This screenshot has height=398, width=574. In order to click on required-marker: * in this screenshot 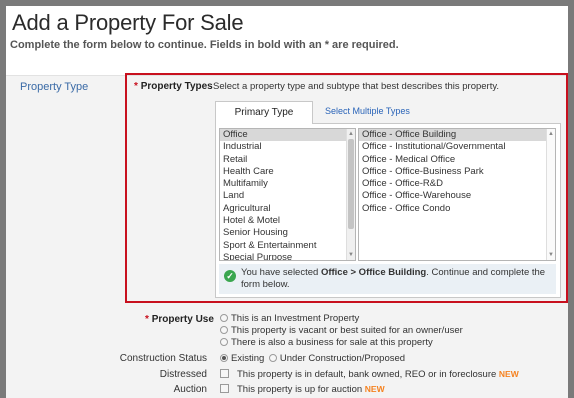, I will do `click(147, 319)`.